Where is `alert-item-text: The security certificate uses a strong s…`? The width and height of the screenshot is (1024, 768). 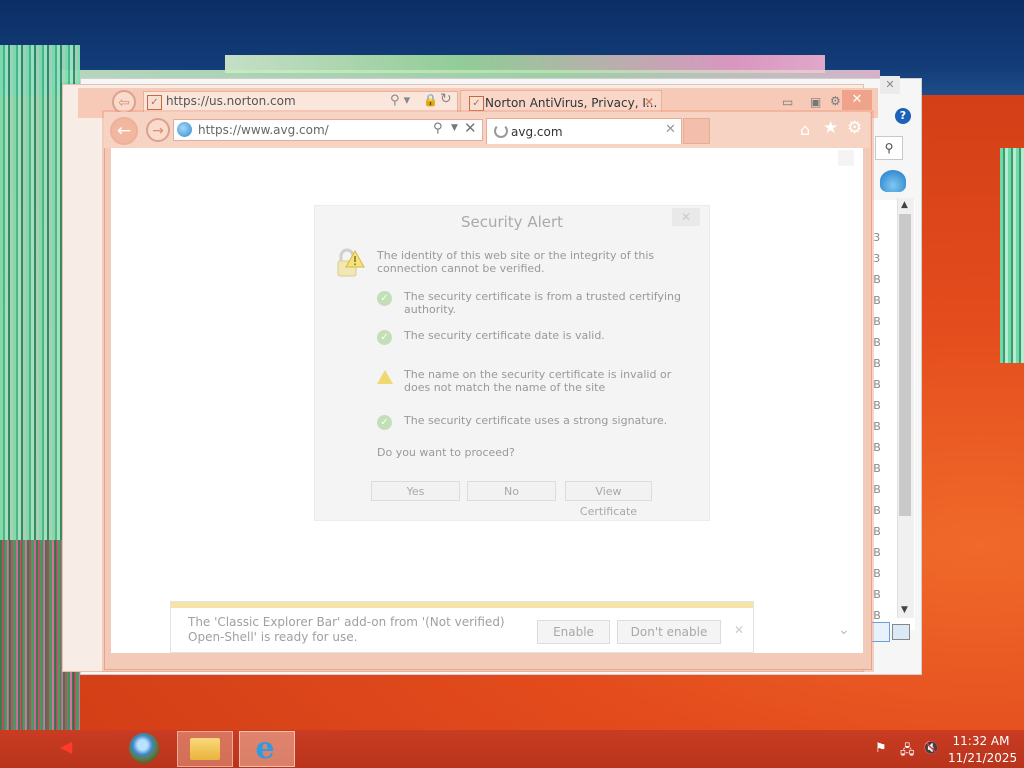
alert-item-text: The security certificate uses a strong s… is located at coordinates (536, 420).